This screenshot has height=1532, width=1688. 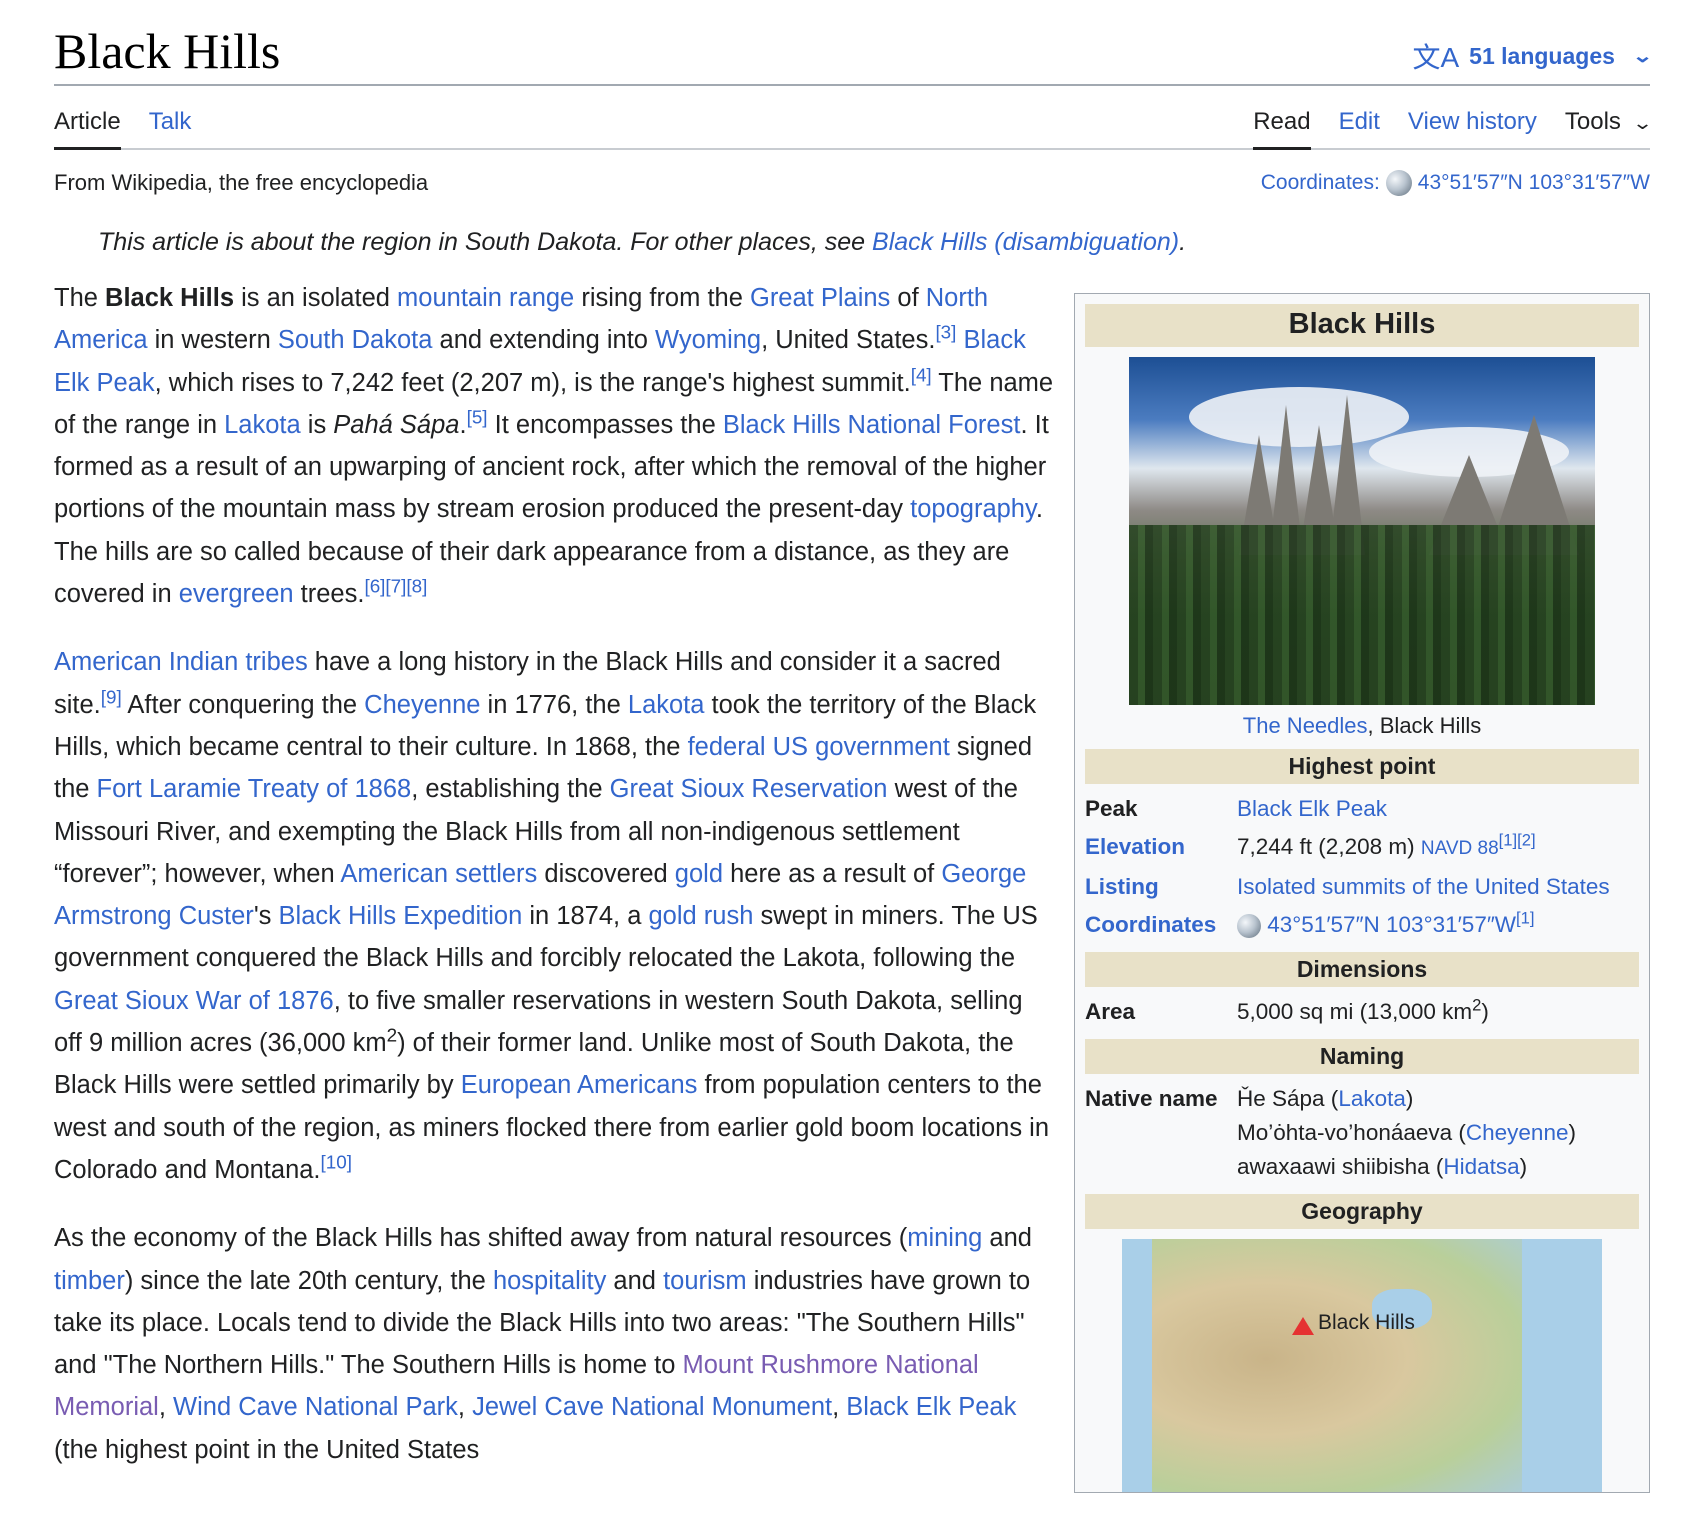 I want to click on tab-view-history: View history, so click(x=1472, y=118).